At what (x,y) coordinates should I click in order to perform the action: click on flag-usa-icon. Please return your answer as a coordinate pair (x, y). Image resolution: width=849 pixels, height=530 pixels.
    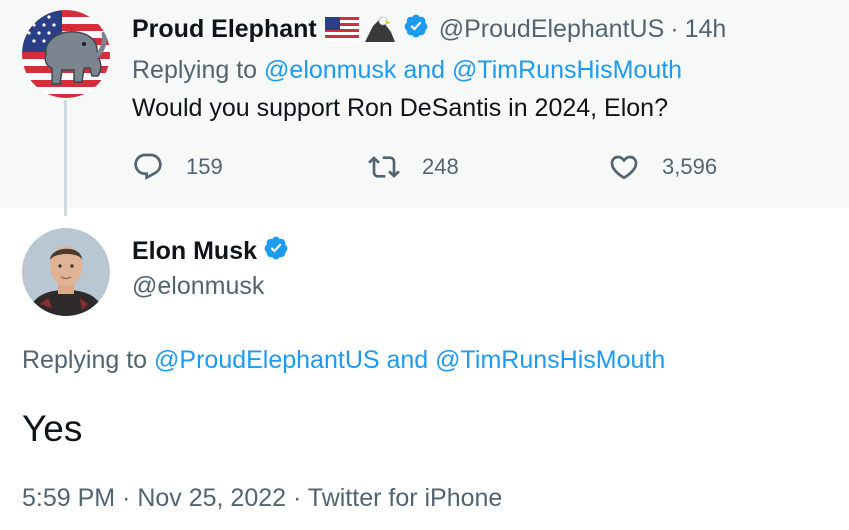
    Looking at the image, I should click on (341, 29).